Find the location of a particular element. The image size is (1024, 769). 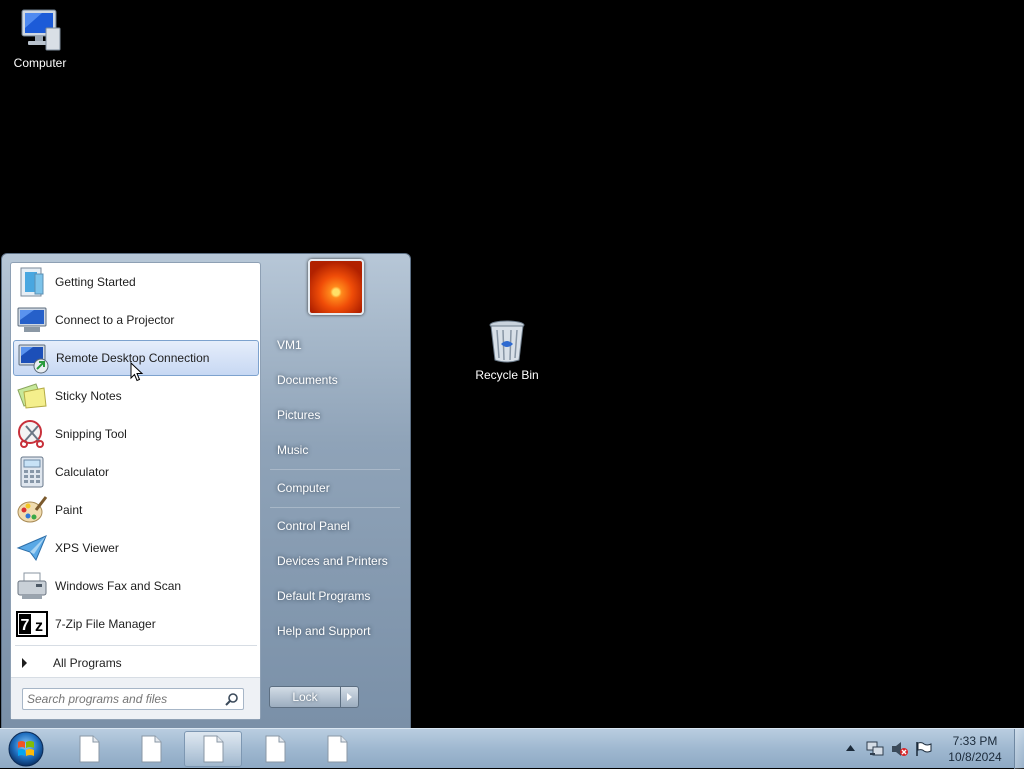

svg-text: 7 is located at coordinates (25, 625).